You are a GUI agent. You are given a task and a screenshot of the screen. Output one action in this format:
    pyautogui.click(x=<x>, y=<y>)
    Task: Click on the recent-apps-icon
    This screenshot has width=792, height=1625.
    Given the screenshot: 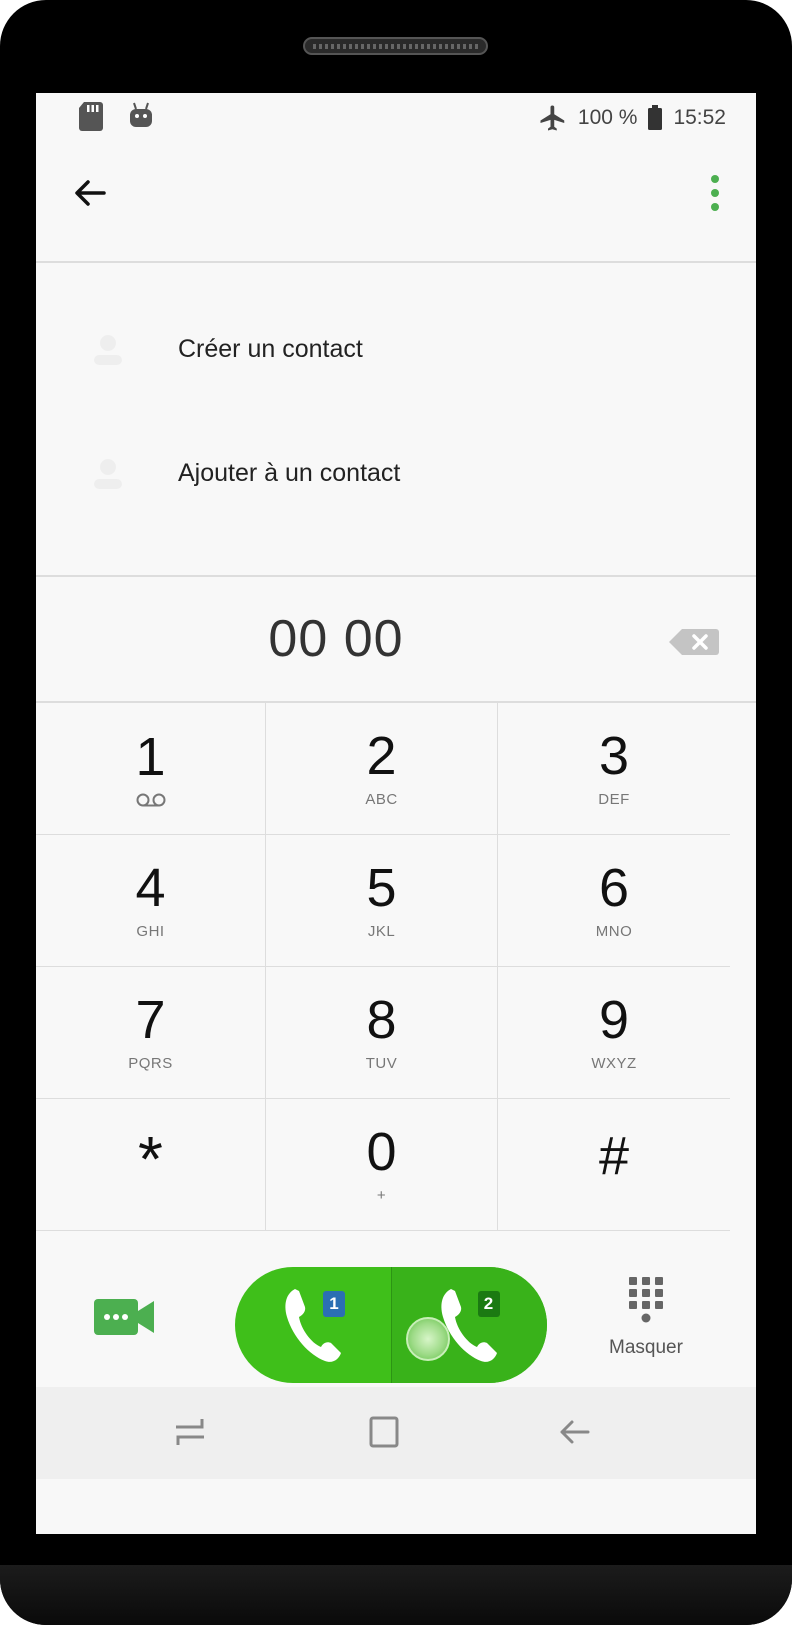 What is the action you would take?
    pyautogui.click(x=190, y=1432)
    